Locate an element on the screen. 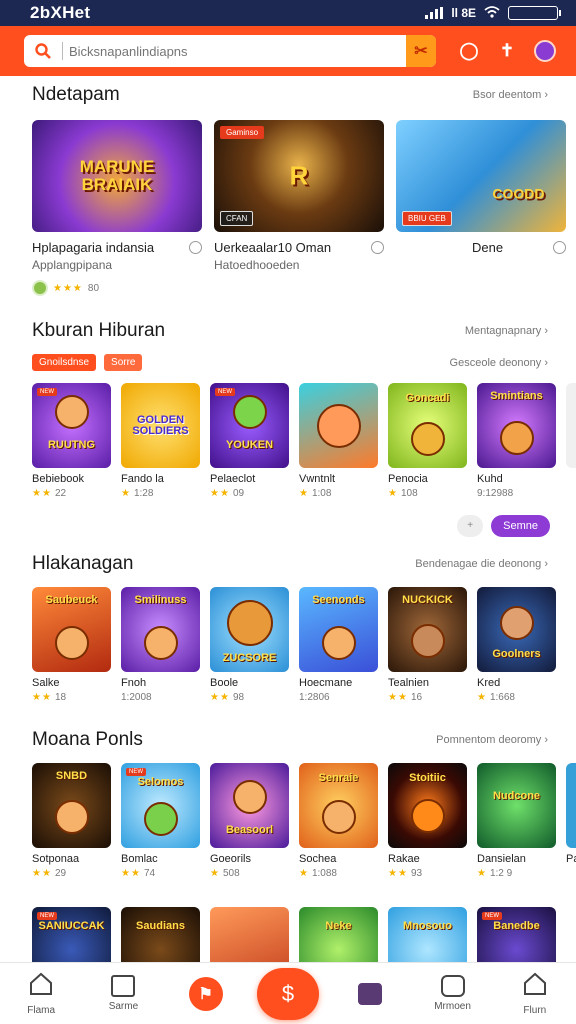 The image size is (576, 1024). new-badge: NEW is located at coordinates (492, 916).